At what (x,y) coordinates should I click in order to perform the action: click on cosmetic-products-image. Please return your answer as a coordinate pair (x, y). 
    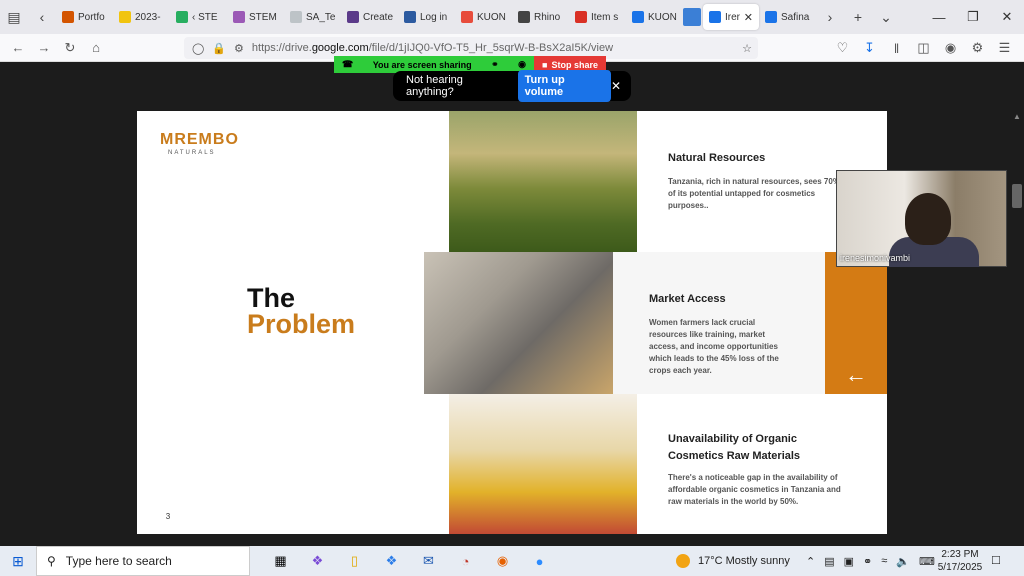
    Looking at the image, I should click on (543, 464).